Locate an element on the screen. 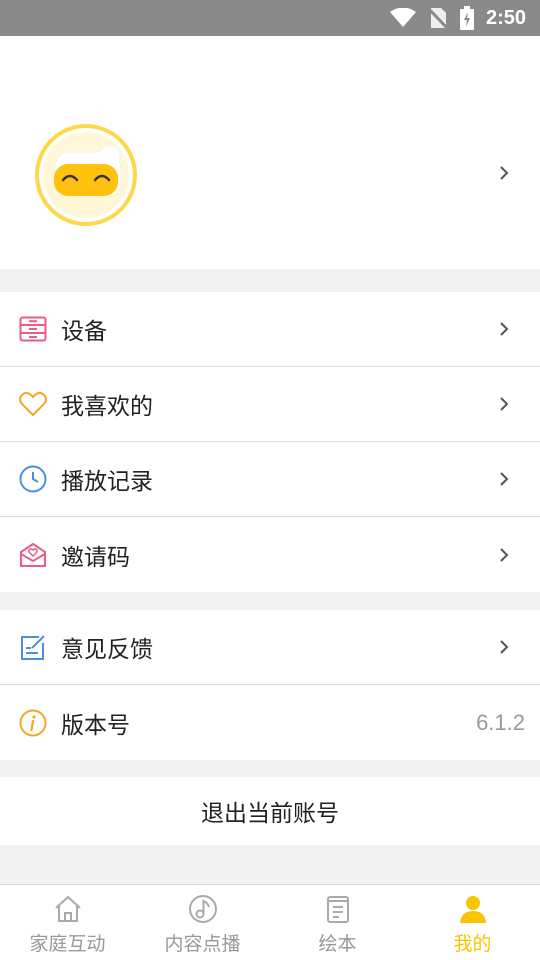 The image size is (540, 960). avatar is located at coordinates (86, 175).